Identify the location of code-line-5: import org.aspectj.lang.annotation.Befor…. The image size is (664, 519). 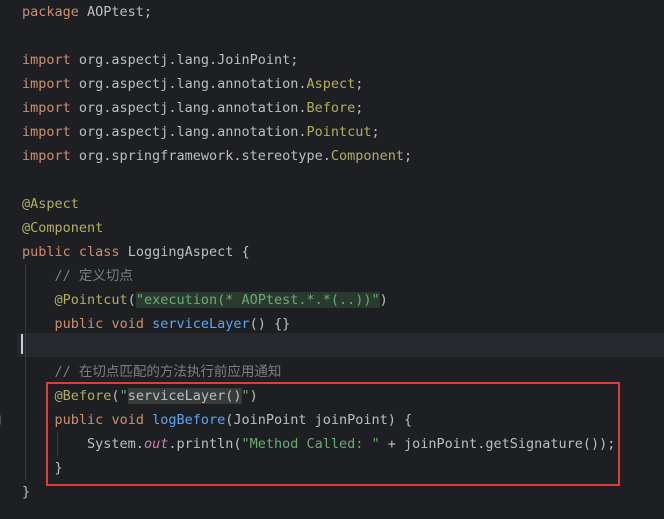
(193, 108).